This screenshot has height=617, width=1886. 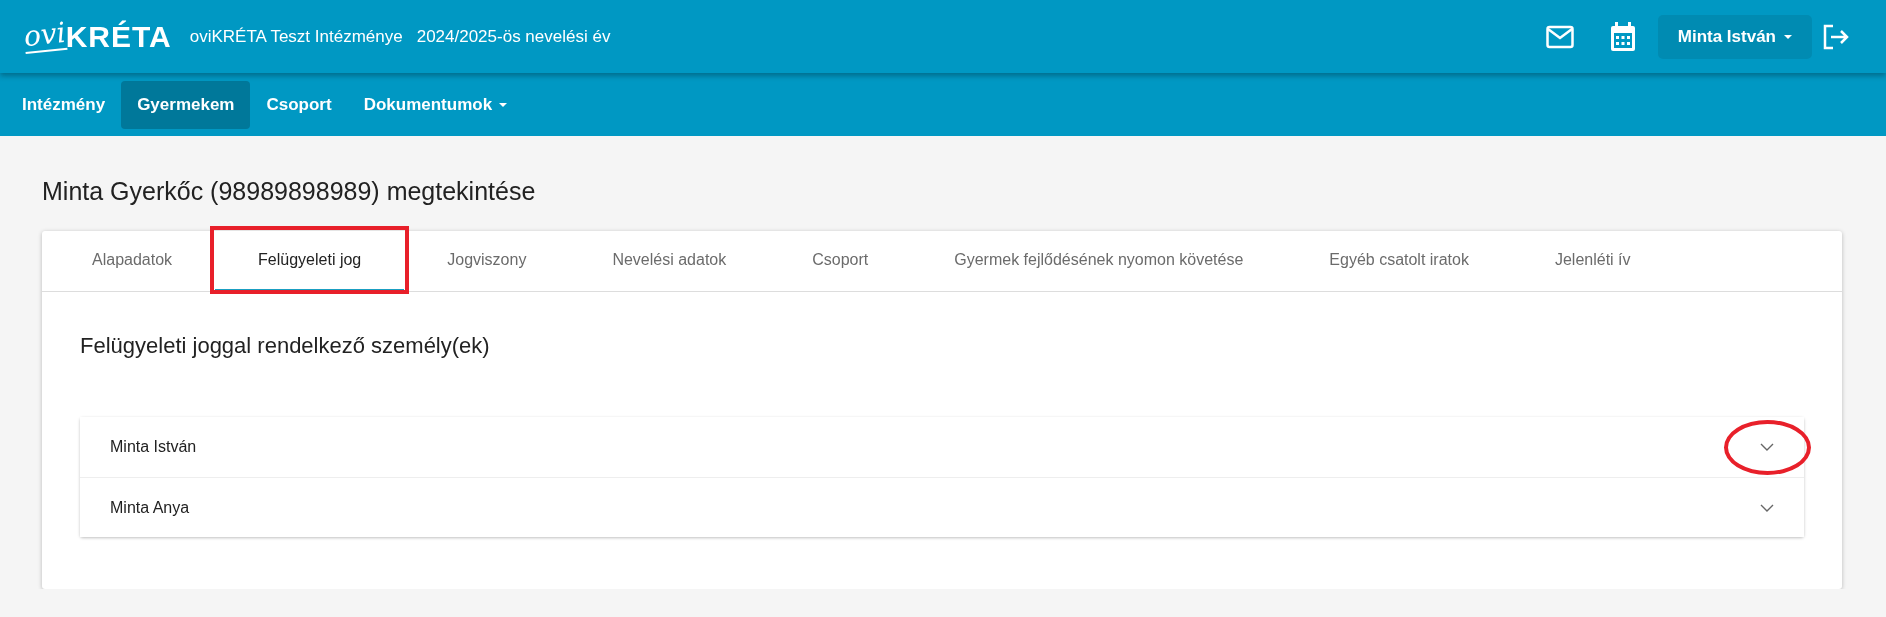 I want to click on tab: Gyermek fejlődésének nyomon követése, so click(x=1099, y=261).